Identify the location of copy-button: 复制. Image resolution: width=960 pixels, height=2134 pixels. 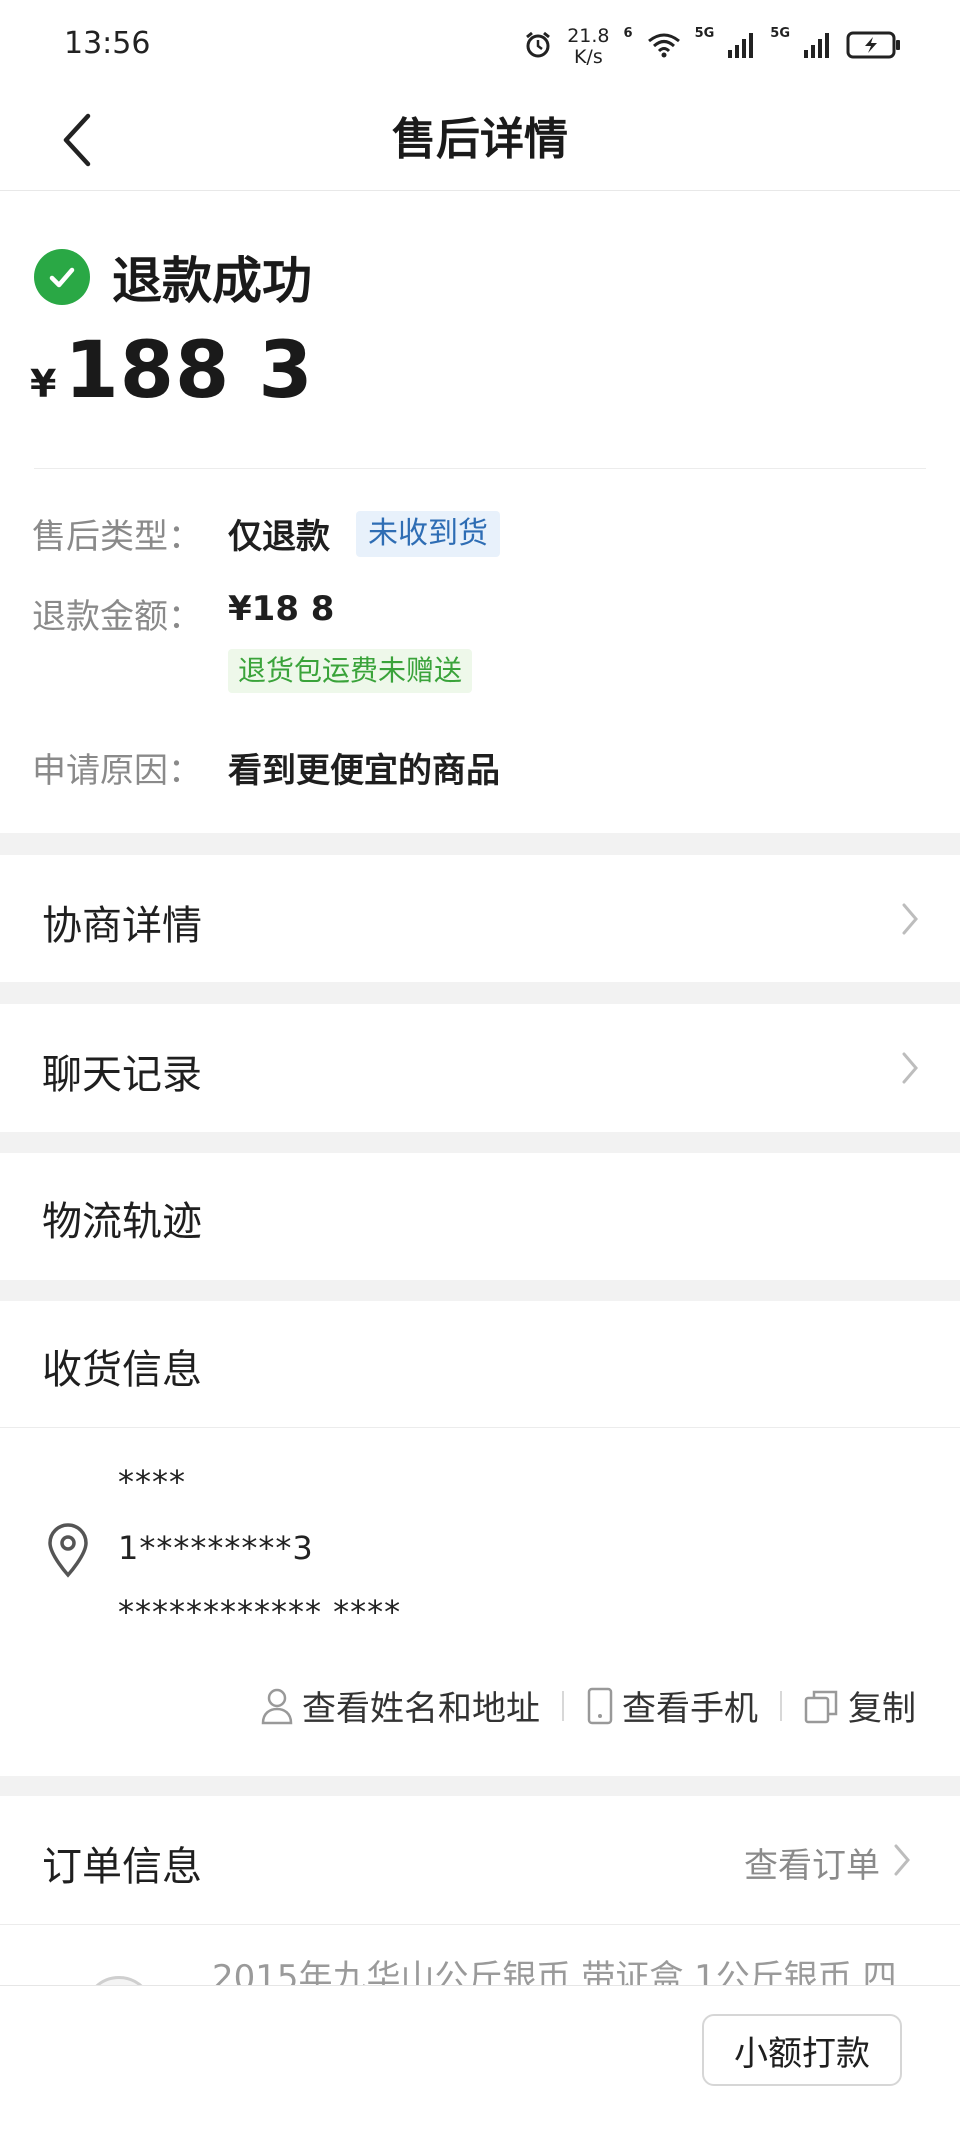
(860, 1705).